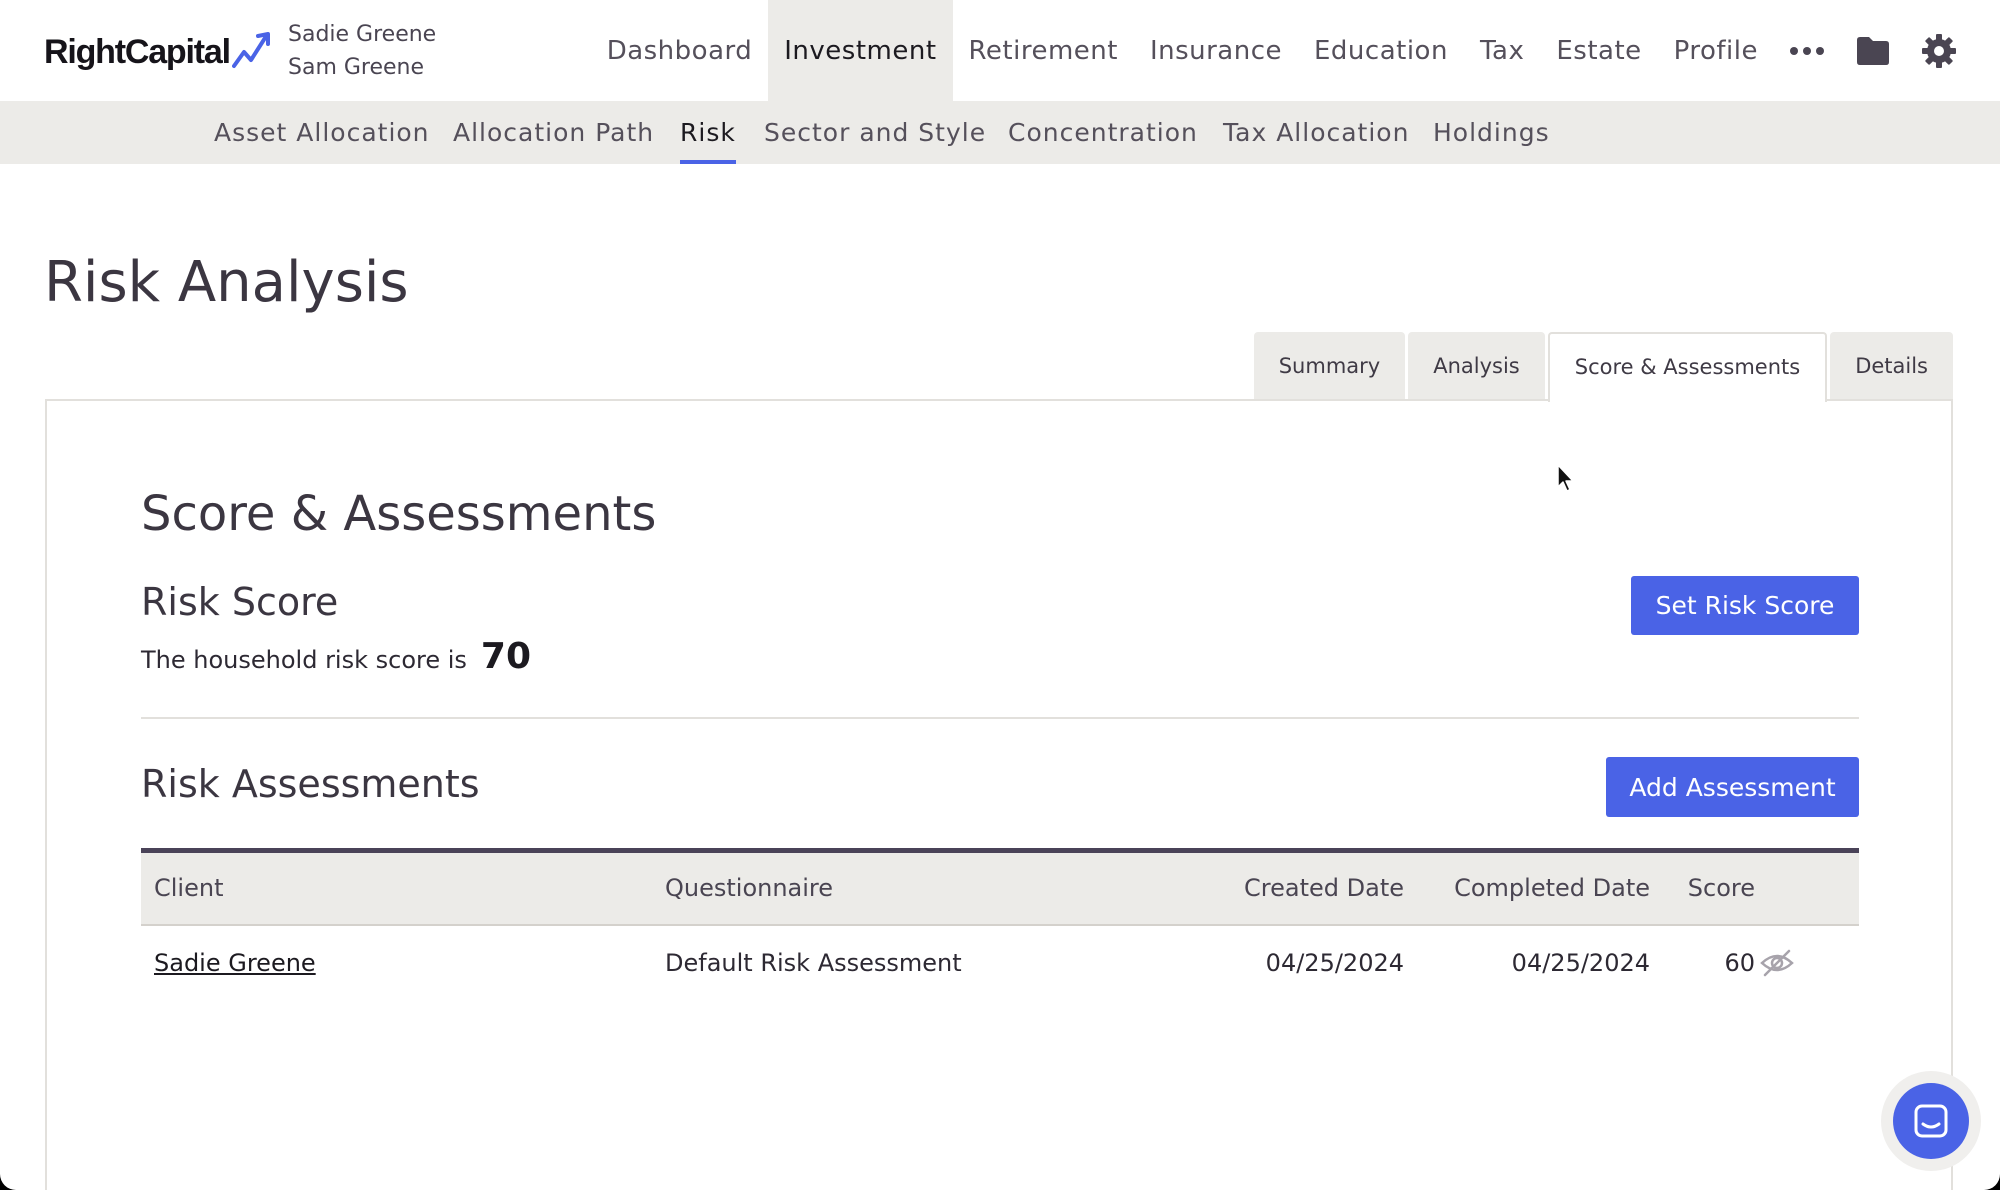 This screenshot has width=2000, height=1190. Describe the element at coordinates (356, 67) in the screenshot. I see `client-name-secondary: Sam Greene` at that location.